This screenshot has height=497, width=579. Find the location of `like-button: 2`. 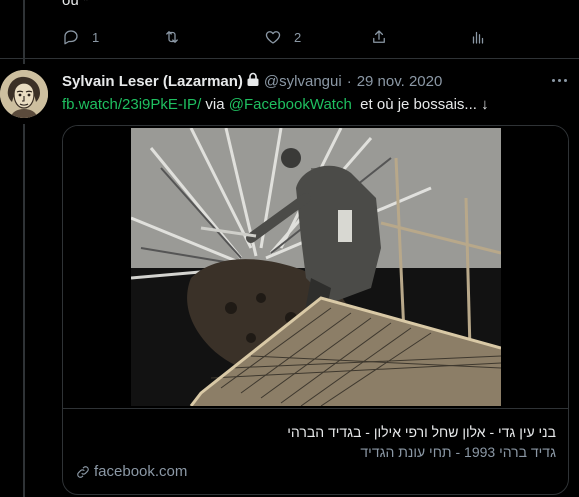

like-button: 2 is located at coordinates (282, 37).